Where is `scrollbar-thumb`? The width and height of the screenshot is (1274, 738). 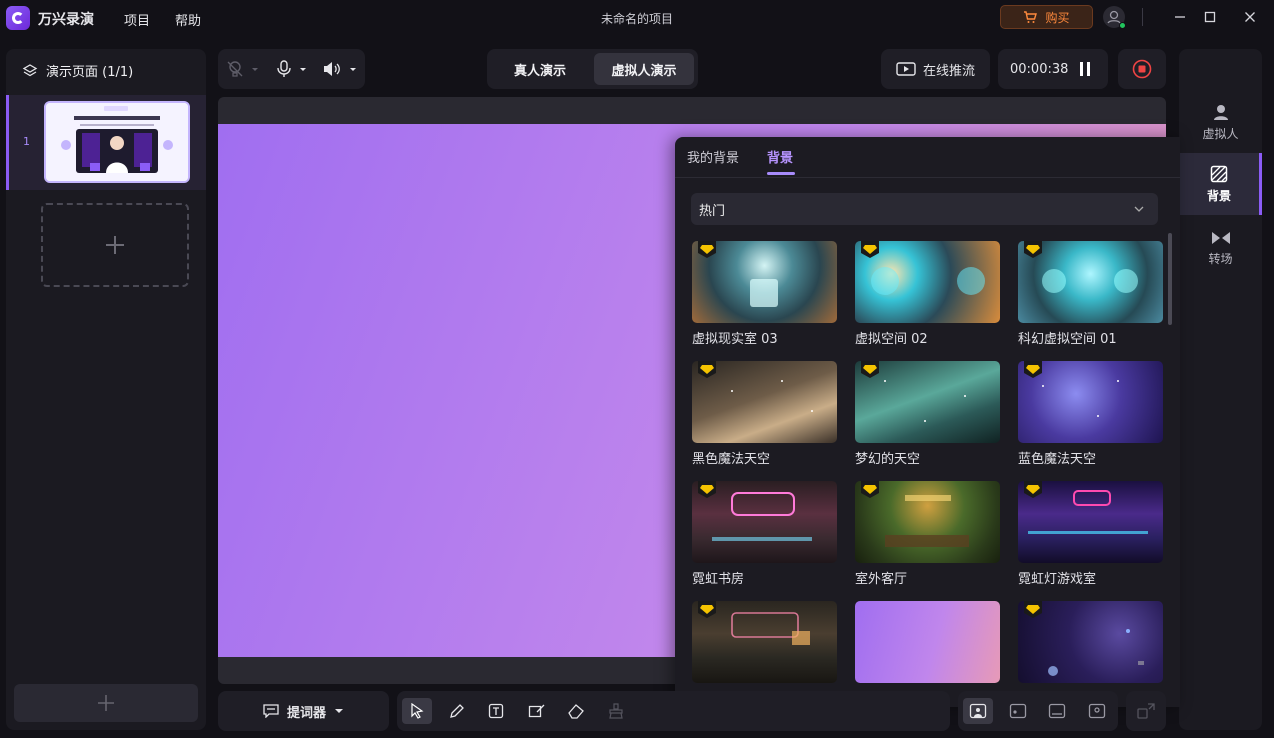 scrollbar-thumb is located at coordinates (1170, 279).